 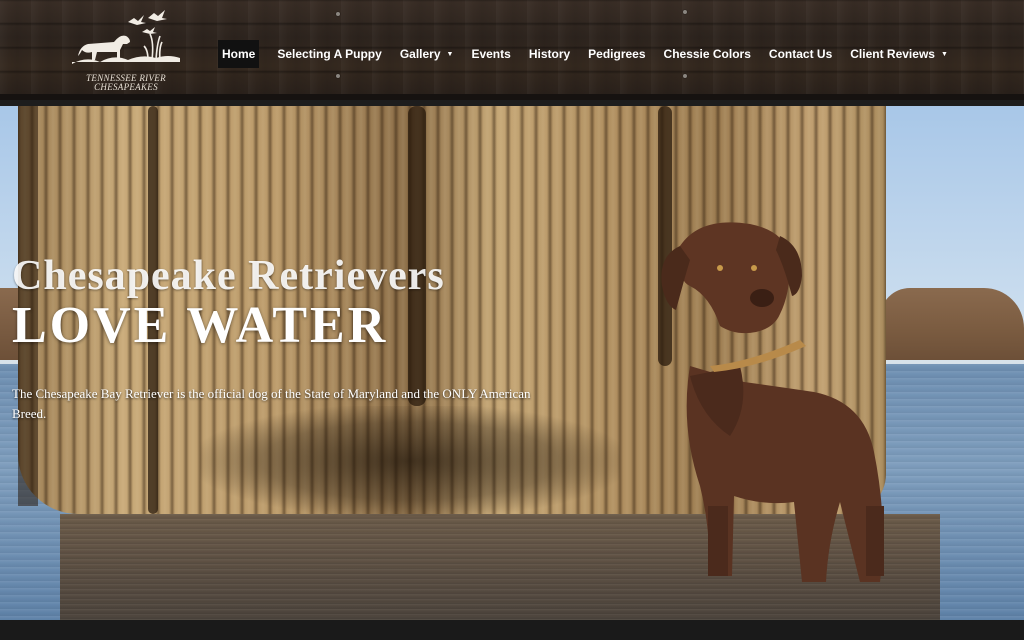 I want to click on nav-pedigrees: Pedigrees, so click(x=616, y=54).